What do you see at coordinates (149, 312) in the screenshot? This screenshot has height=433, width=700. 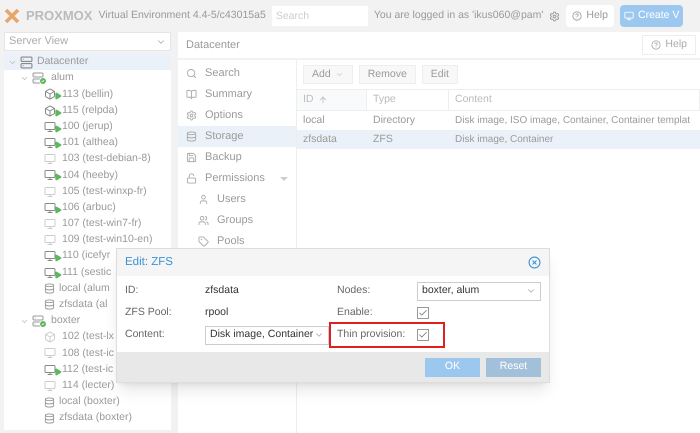 I see `field-label: ZFS Pool:` at bounding box center [149, 312].